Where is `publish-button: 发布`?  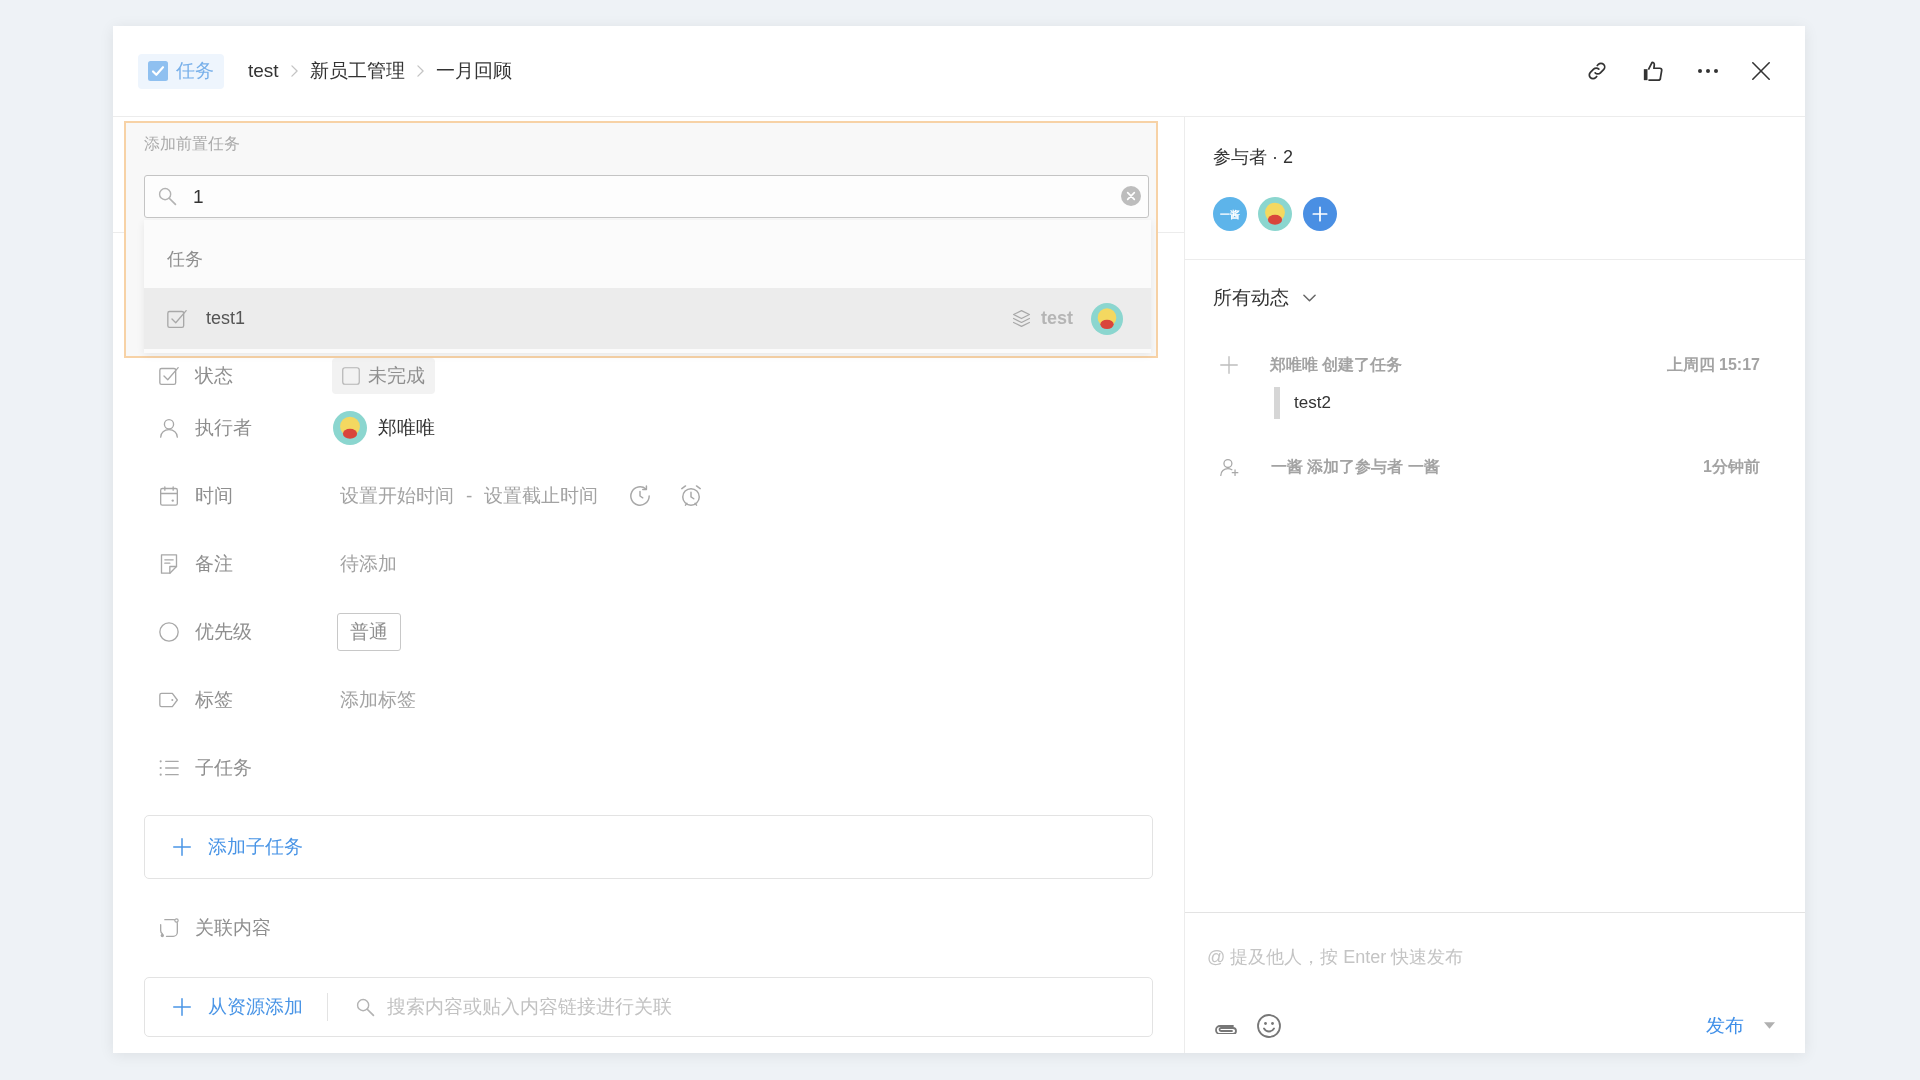
publish-button: 发布 is located at coordinates (1725, 1025).